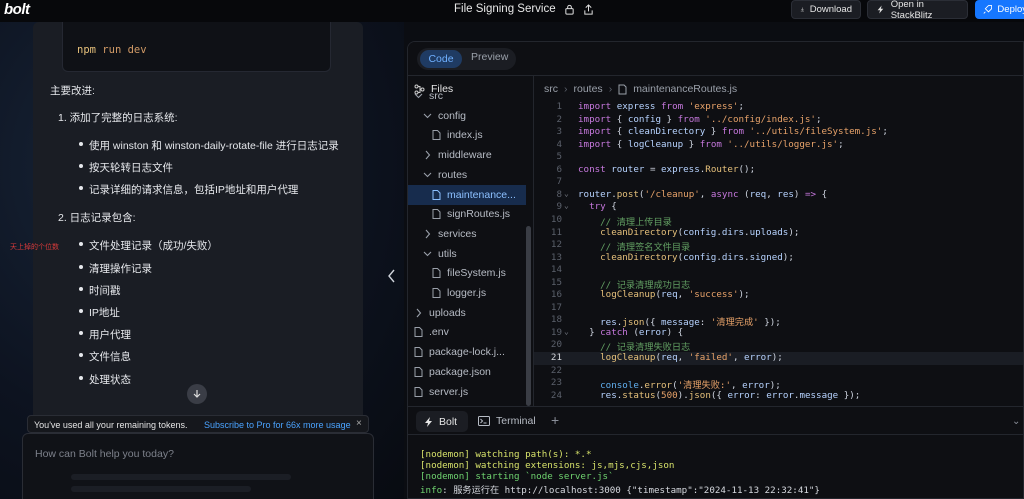 The image size is (1024, 499). What do you see at coordinates (778, 157) in the screenshot?
I see `code-line: 5` at bounding box center [778, 157].